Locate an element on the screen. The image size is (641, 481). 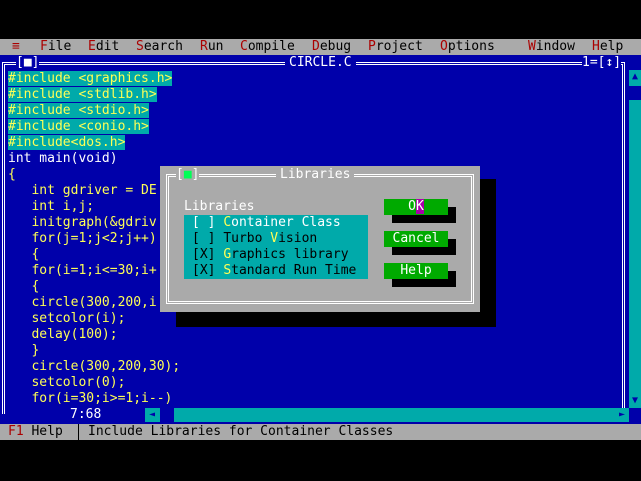
editor-title: CIRCLE.C is located at coordinates (320, 63).